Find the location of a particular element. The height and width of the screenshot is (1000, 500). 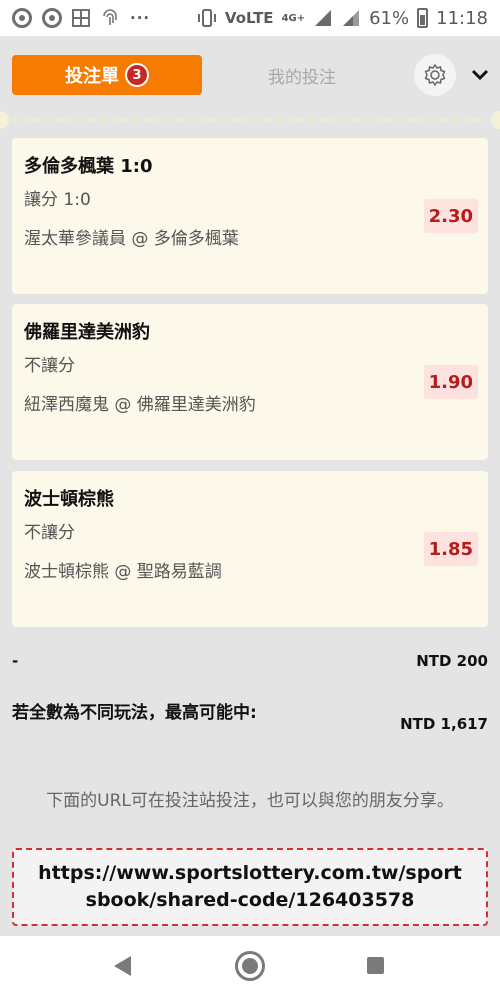

battery-icon is located at coordinates (423, 18).